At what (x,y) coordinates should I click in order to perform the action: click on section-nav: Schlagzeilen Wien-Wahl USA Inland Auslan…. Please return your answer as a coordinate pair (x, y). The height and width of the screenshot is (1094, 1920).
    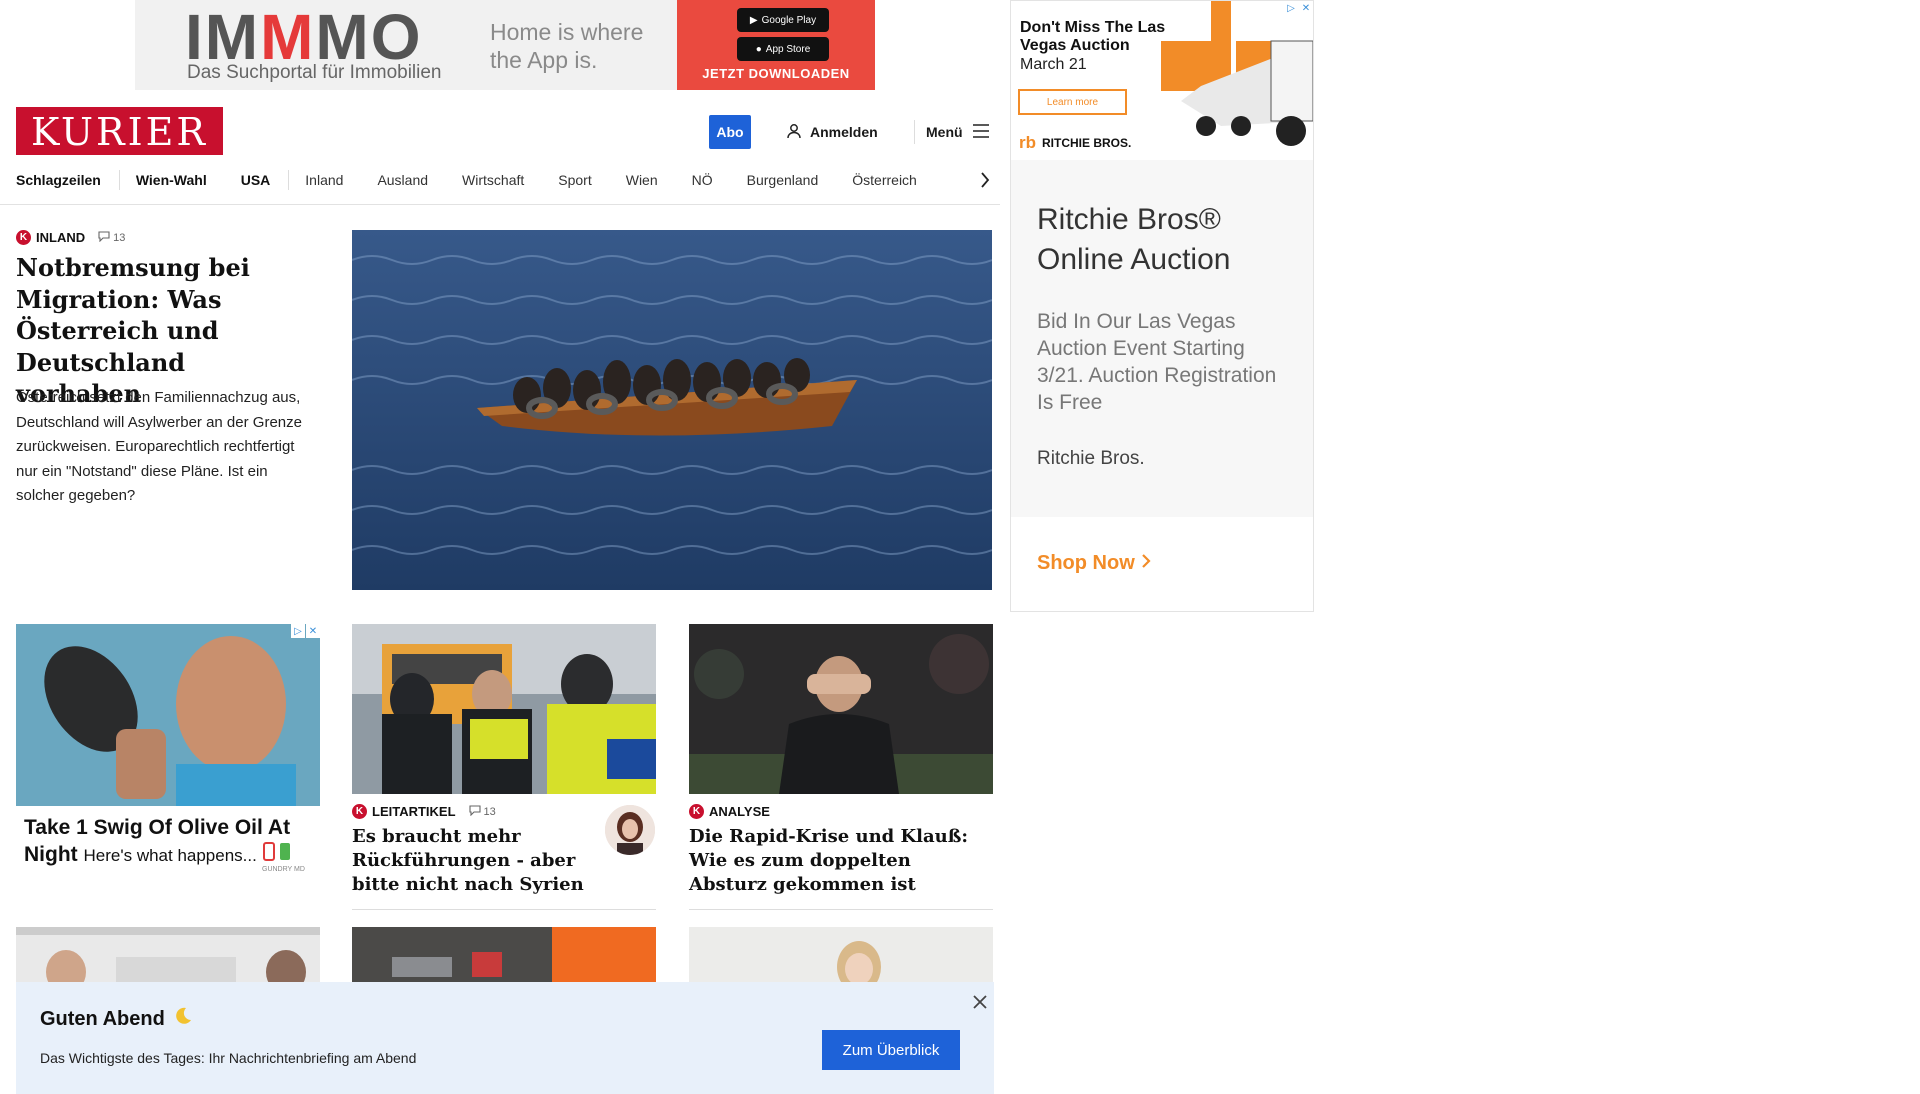
    Looking at the image, I should click on (506, 180).